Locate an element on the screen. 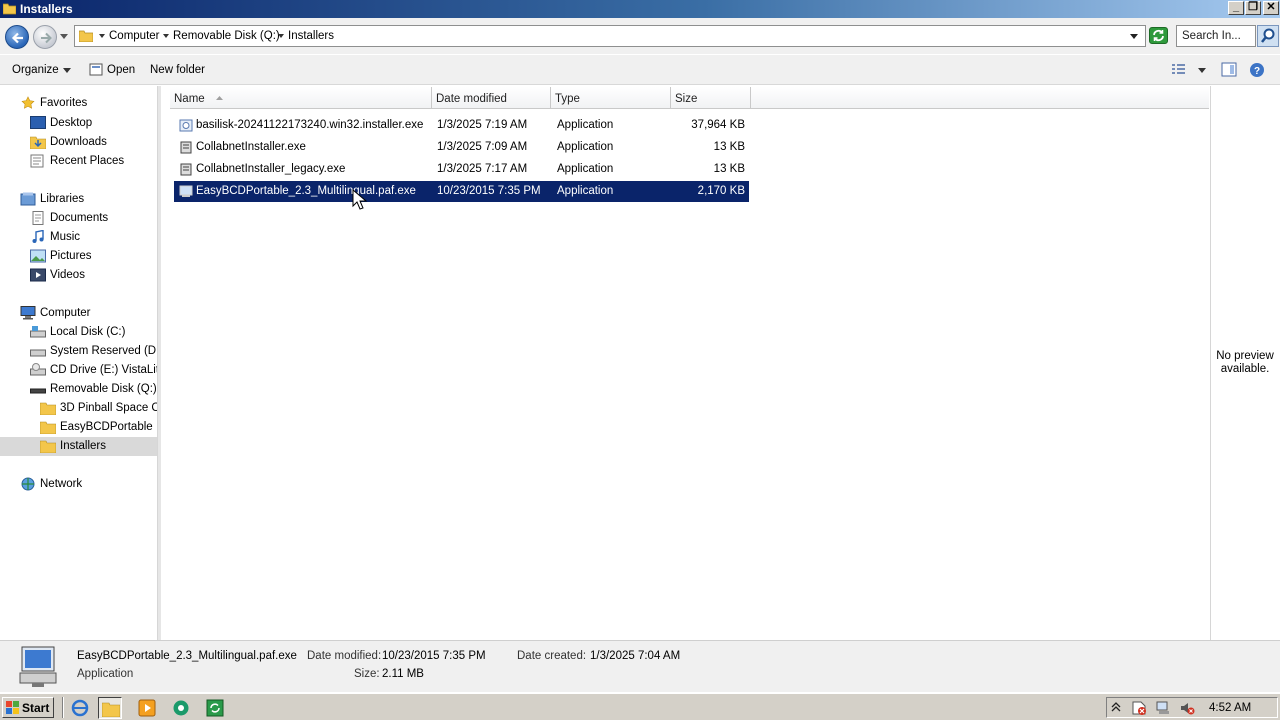  sort-ascending-icon is located at coordinates (219, 98).